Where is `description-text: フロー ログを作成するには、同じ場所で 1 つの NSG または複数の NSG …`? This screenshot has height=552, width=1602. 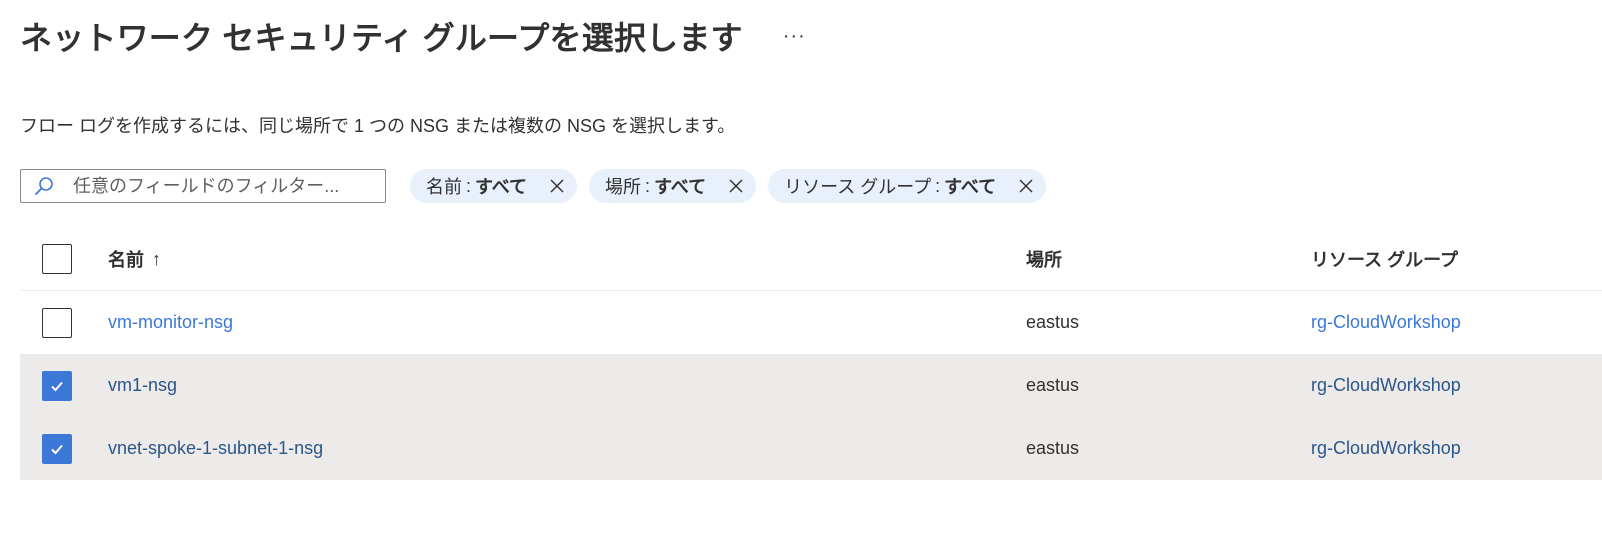 description-text: フロー ログを作成するには、同じ場所で 1 つの NSG または複数の NSG … is located at coordinates (378, 126).